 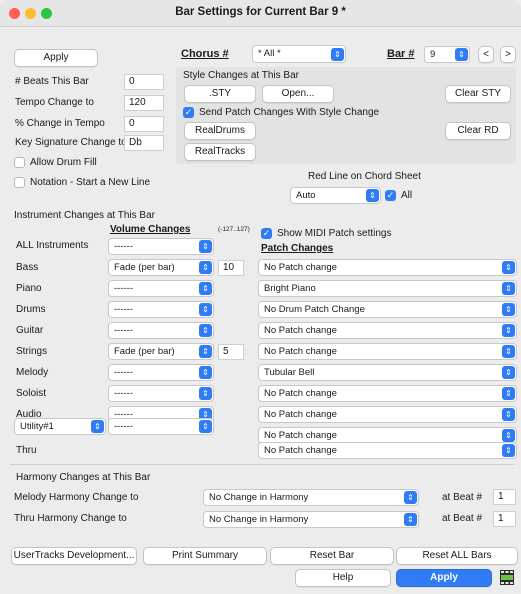 I want to click on volume-select-guitar: ------ ⇕, so click(x=161, y=330).